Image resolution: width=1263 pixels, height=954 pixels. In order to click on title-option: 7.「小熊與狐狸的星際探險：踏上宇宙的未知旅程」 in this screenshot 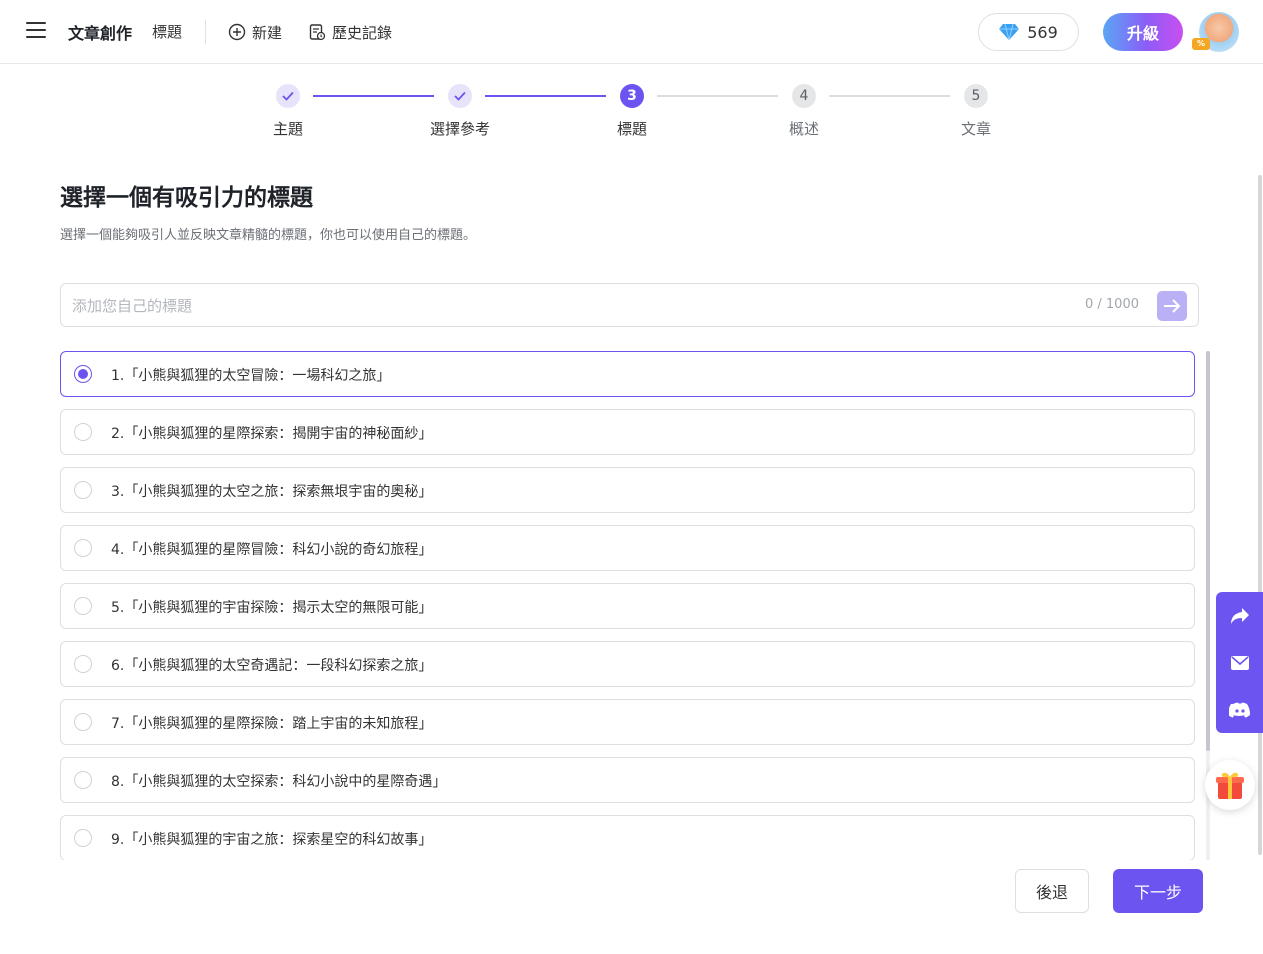, I will do `click(627, 722)`.